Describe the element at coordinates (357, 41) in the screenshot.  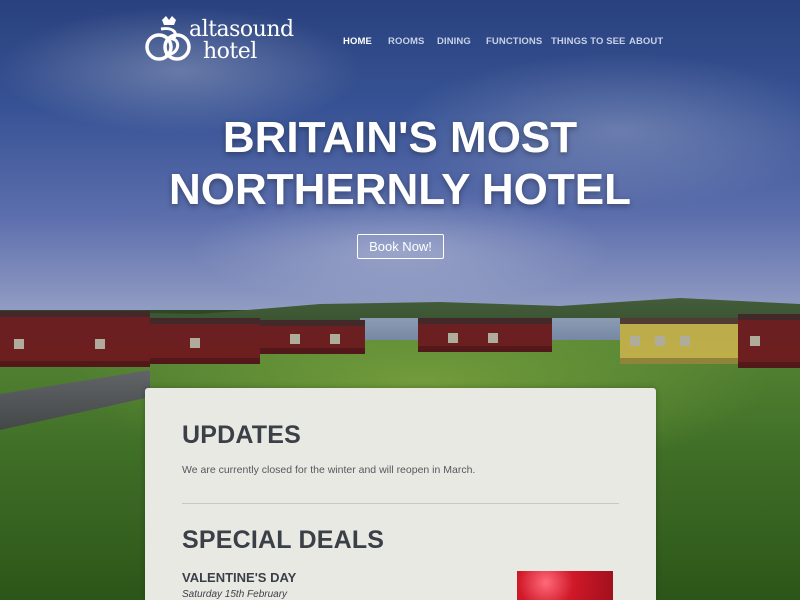
I see `nav-item-home: HOME` at that location.